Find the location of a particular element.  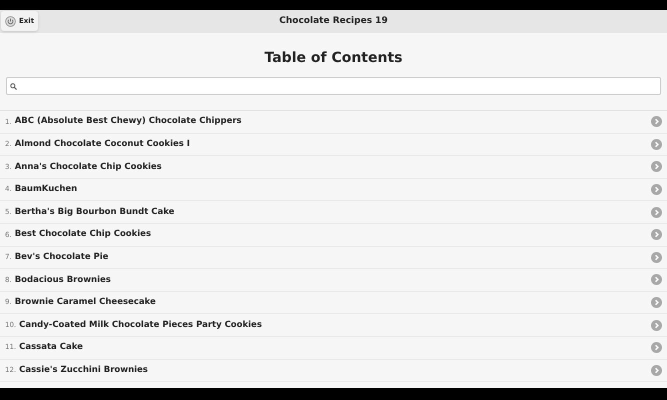

recipe-name: Anna's Chocolate Chip Cookies is located at coordinates (88, 167).